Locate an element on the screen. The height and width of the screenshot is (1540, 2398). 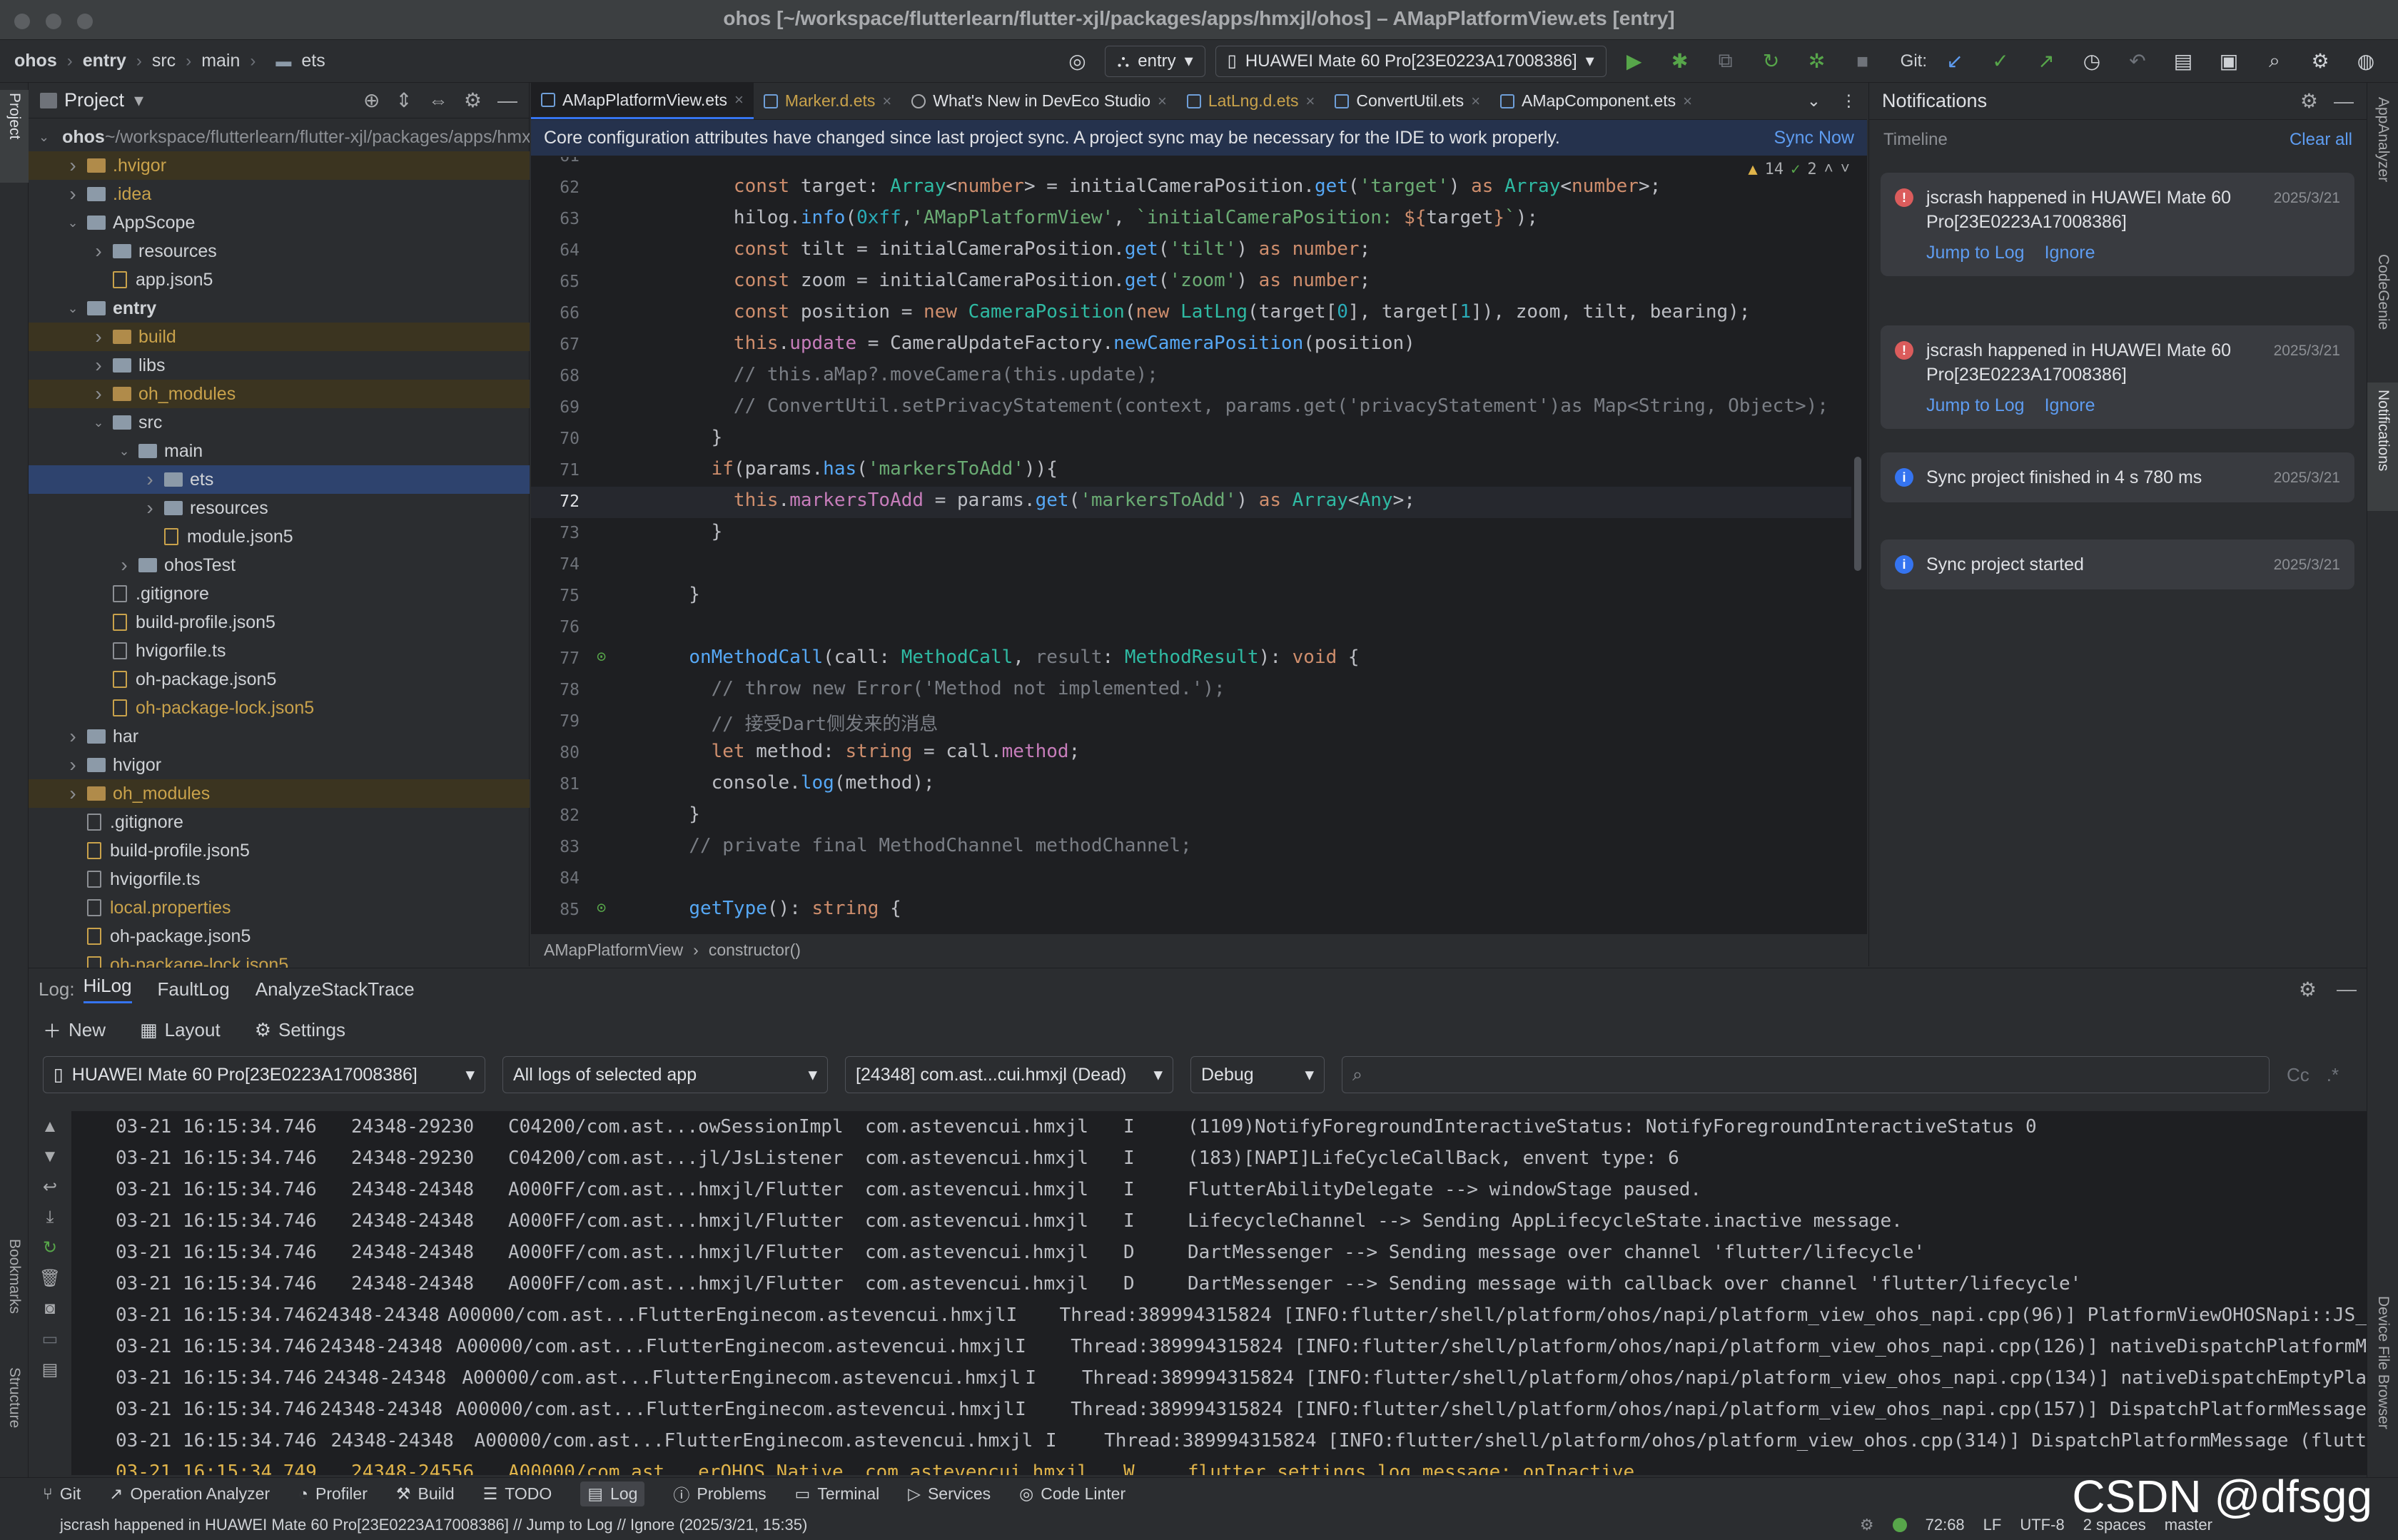
tool-window-log: ▤ Log is located at coordinates (613, 1493).